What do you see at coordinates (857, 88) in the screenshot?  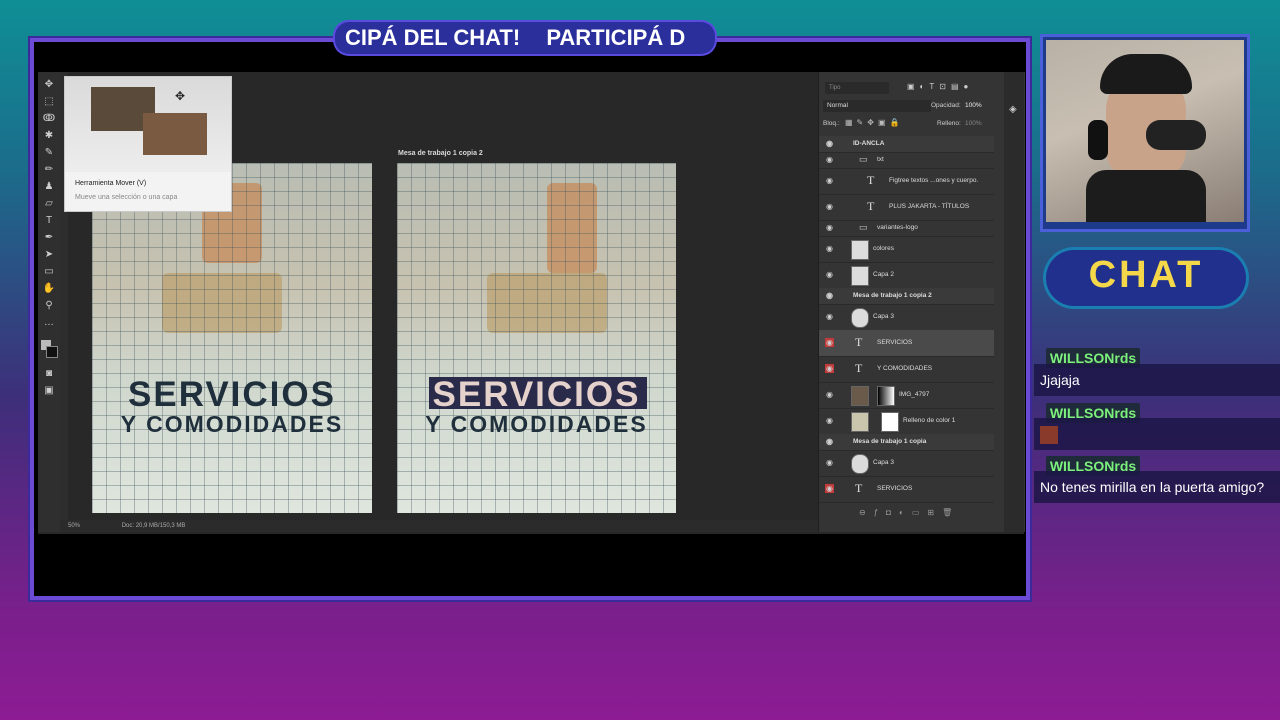 I see `layer-search-input: Tipo` at bounding box center [857, 88].